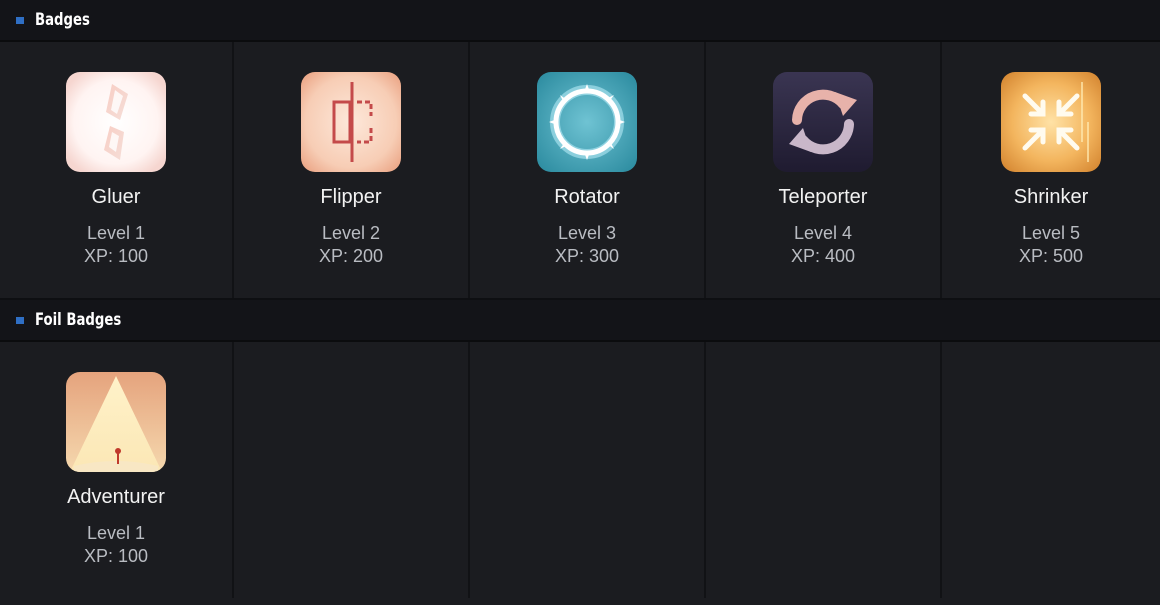 This screenshot has height=605, width=1160. What do you see at coordinates (116, 197) in the screenshot?
I see `badge-name: Gluer` at bounding box center [116, 197].